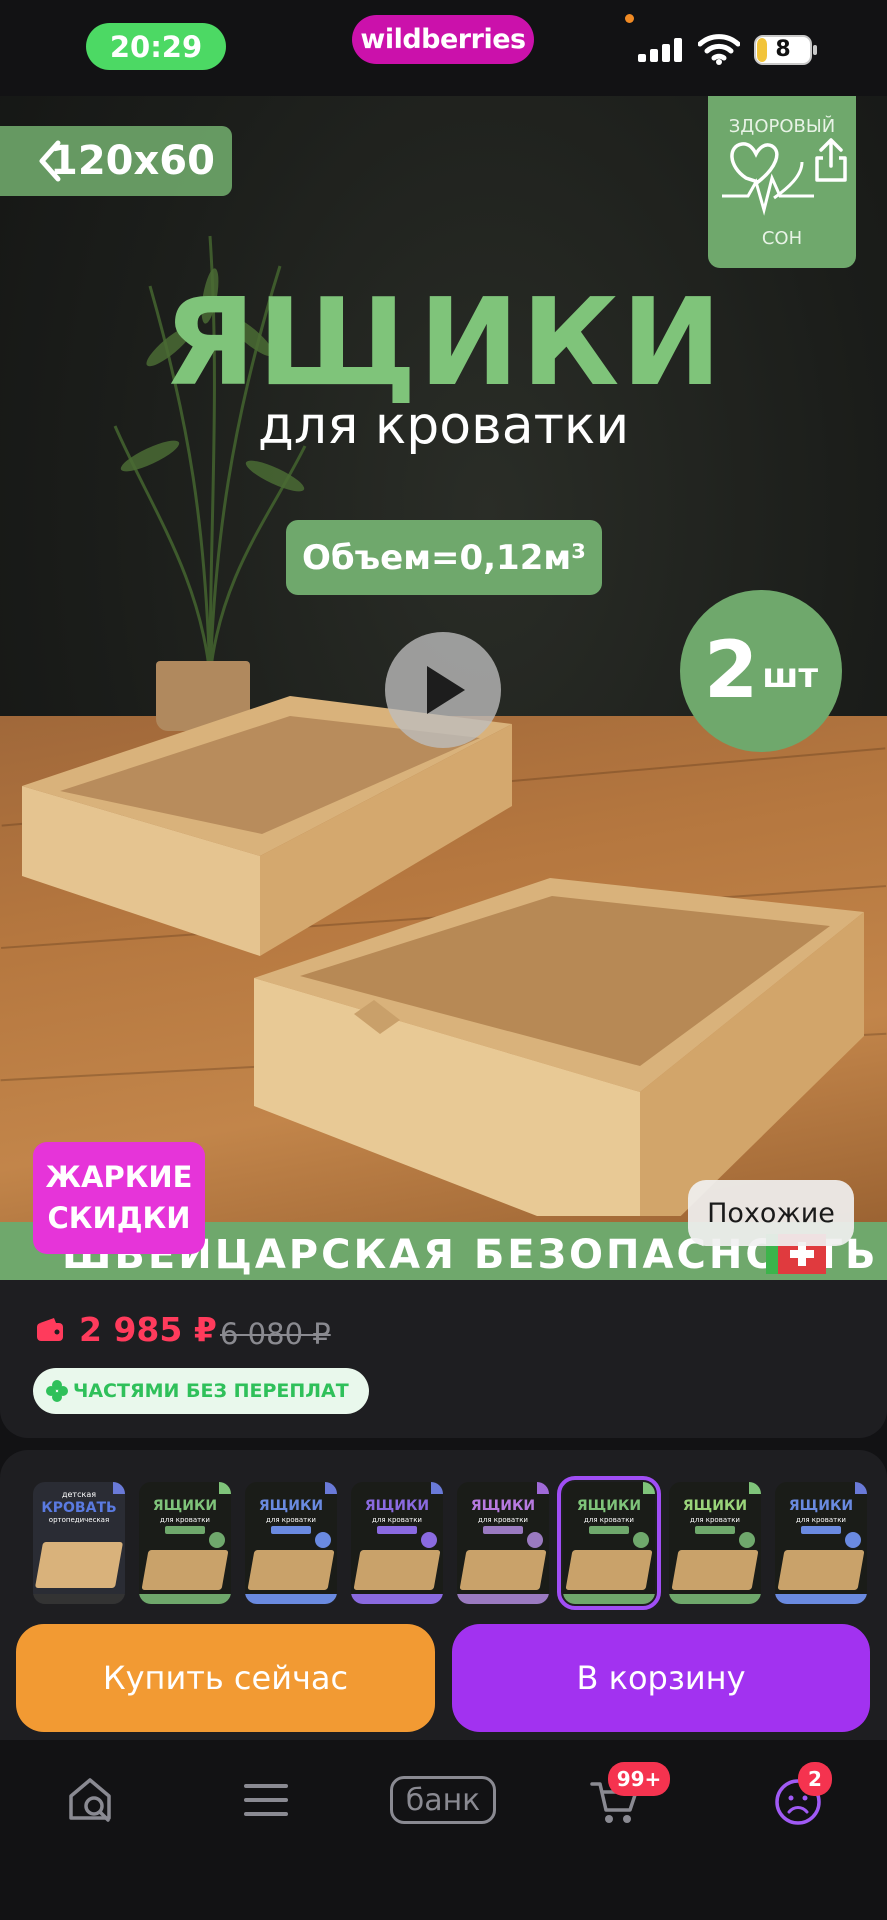  I want to click on status-time: 20:29, so click(156, 46).